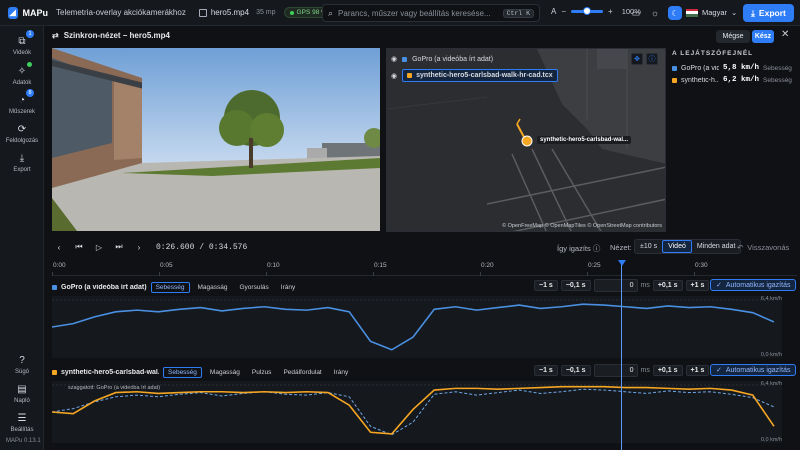  What do you see at coordinates (480, 75) in the screenshot?
I see `map-layer-active: synthetic-hero5-carlsbad-walk-hr-cad.tcx` at bounding box center [480, 75].